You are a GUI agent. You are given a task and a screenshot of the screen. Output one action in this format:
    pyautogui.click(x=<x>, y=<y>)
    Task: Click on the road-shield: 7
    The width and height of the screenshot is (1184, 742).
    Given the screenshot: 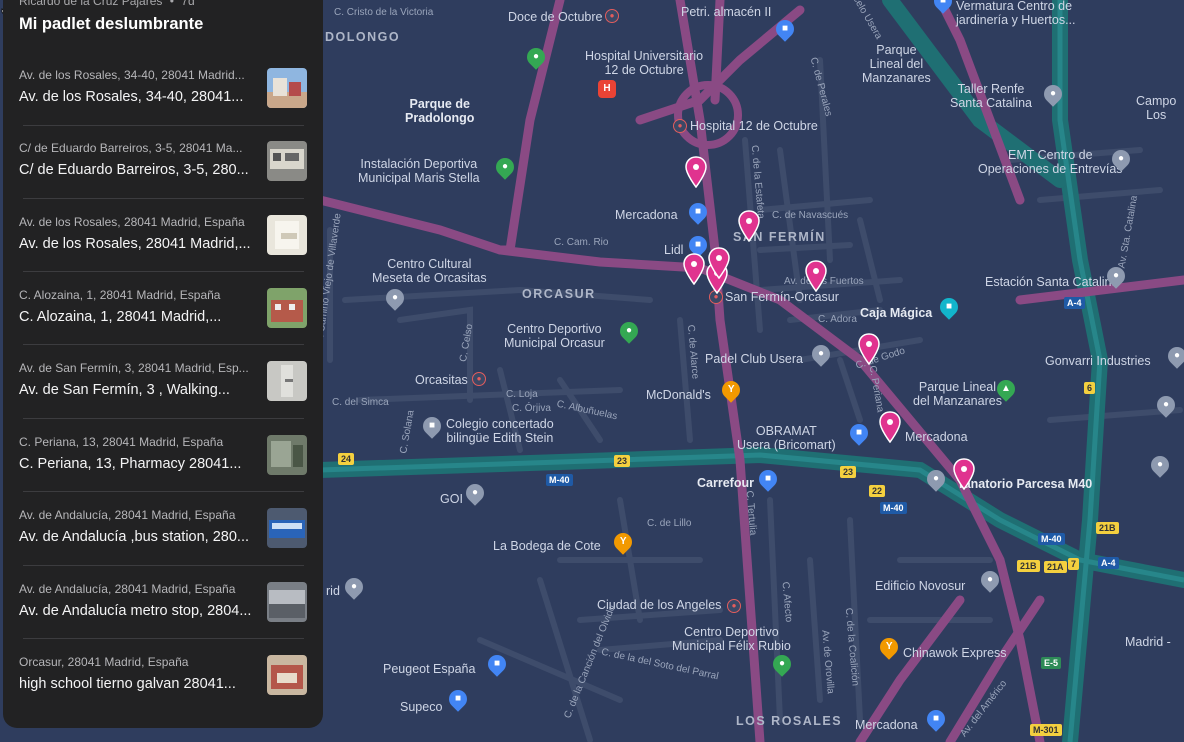 What is the action you would take?
    pyautogui.click(x=1074, y=564)
    